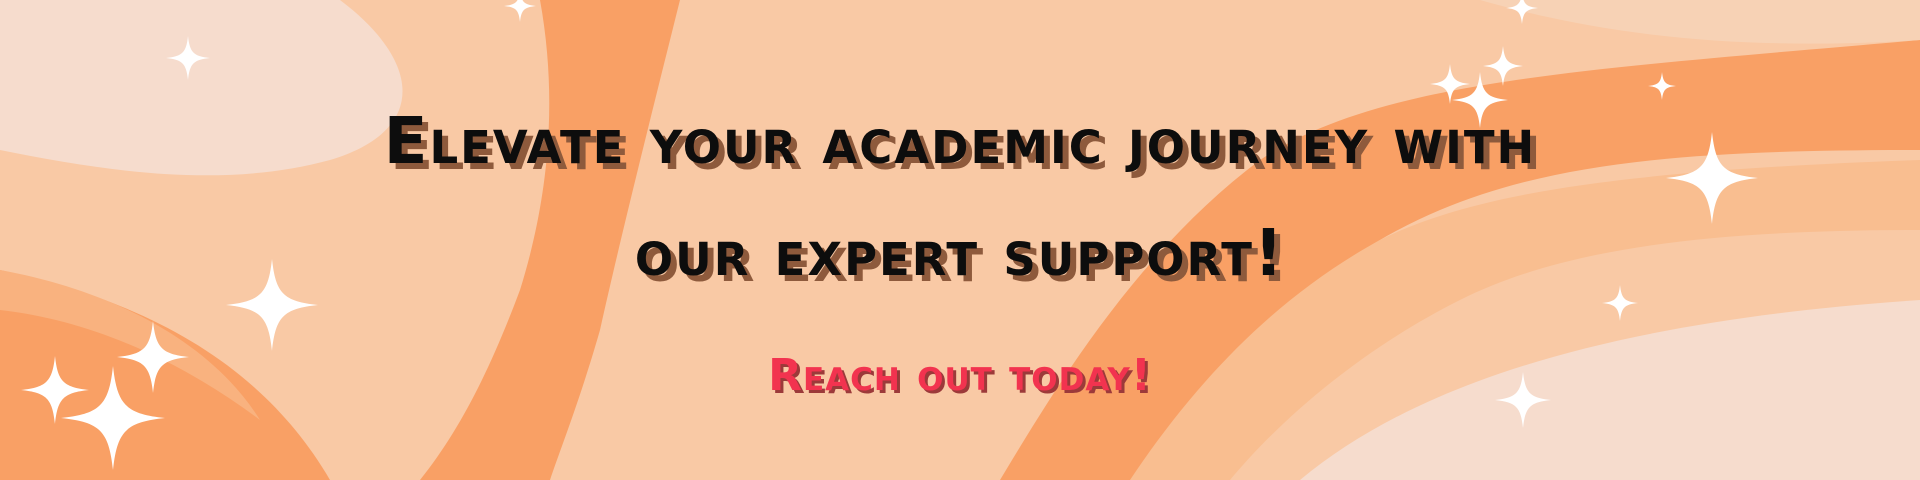 Image resolution: width=1920 pixels, height=480 pixels. What do you see at coordinates (960, 254) in the screenshot?
I see `headline-line-2: our expert support!` at bounding box center [960, 254].